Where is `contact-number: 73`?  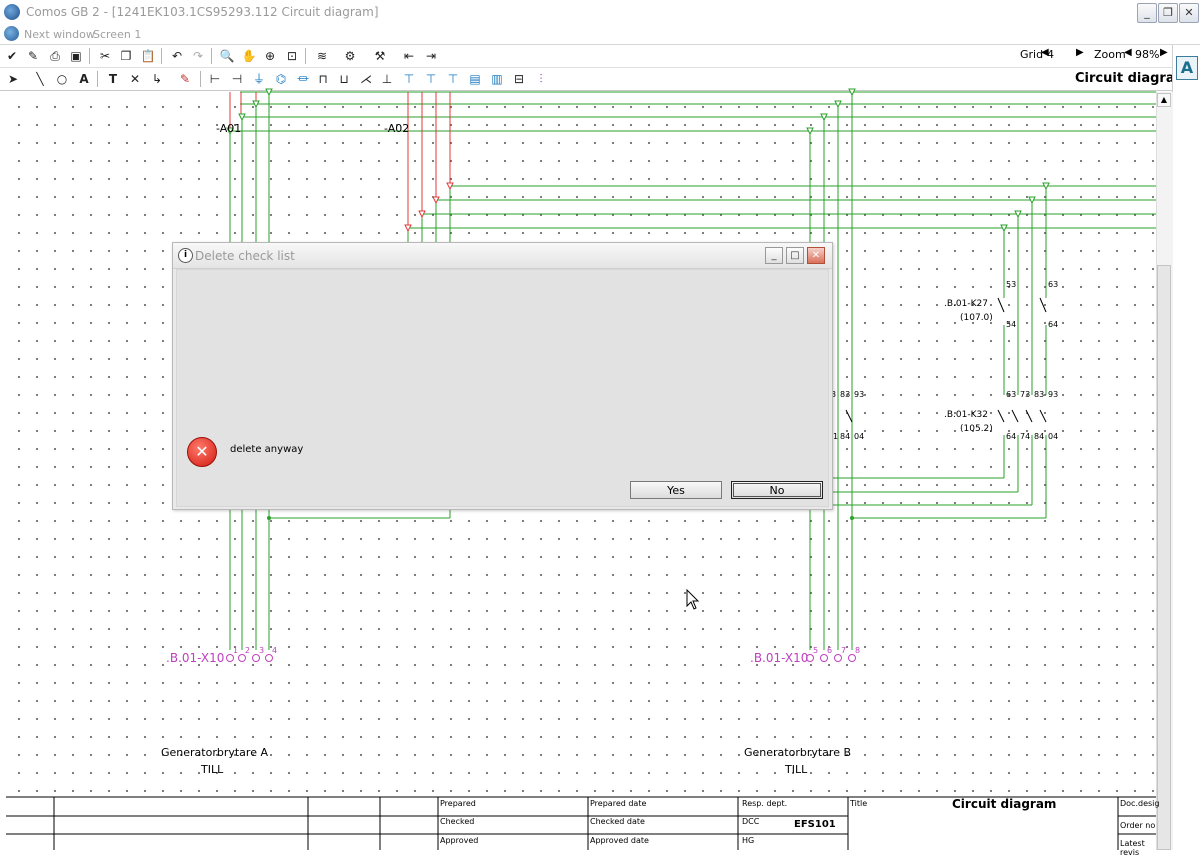
contact-number: 73 is located at coordinates (1025, 394).